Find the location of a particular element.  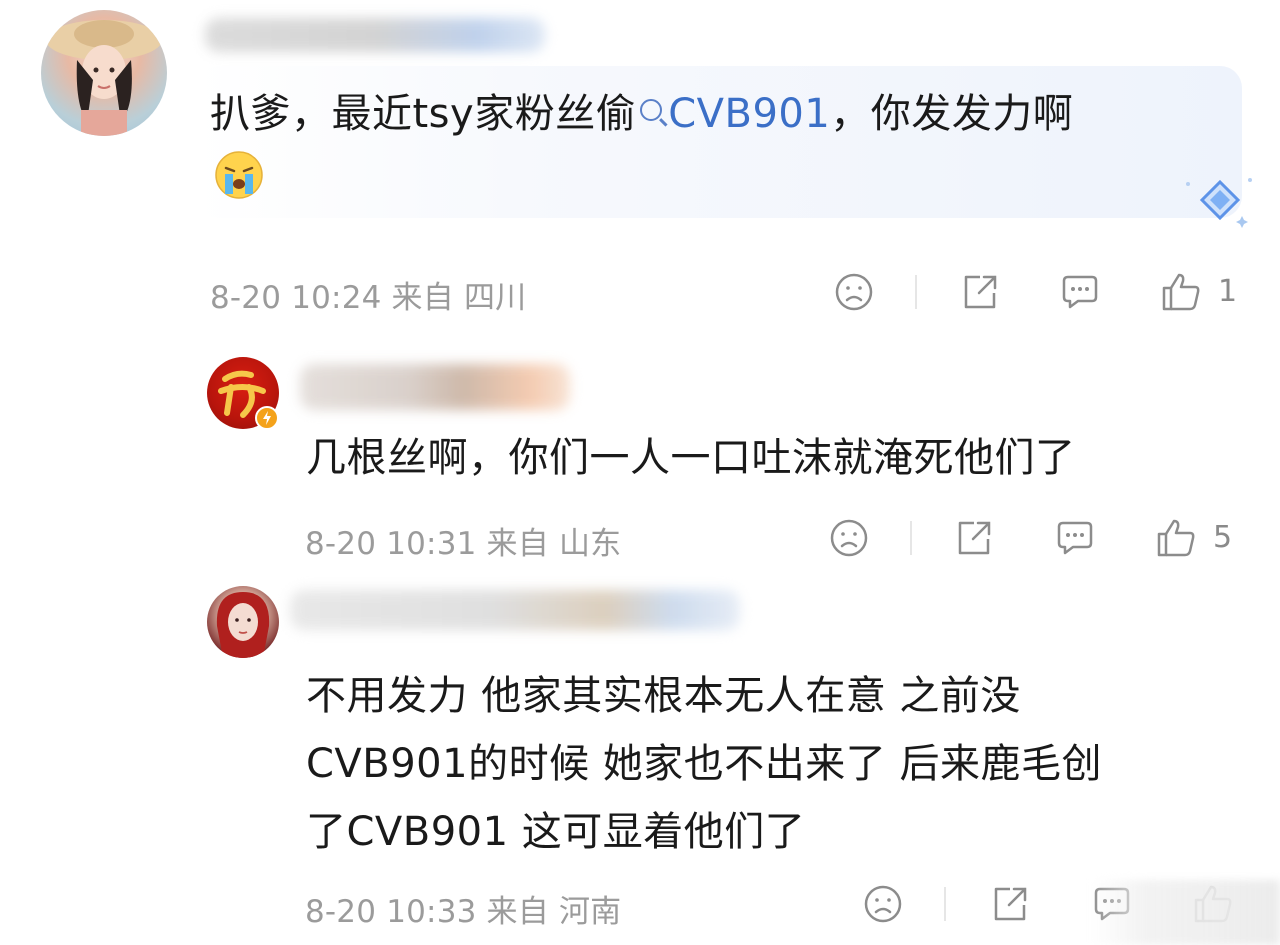

comment-text-line: 不用发力 他家其实根本无人在意 之前没 is located at coordinates (663, 696).